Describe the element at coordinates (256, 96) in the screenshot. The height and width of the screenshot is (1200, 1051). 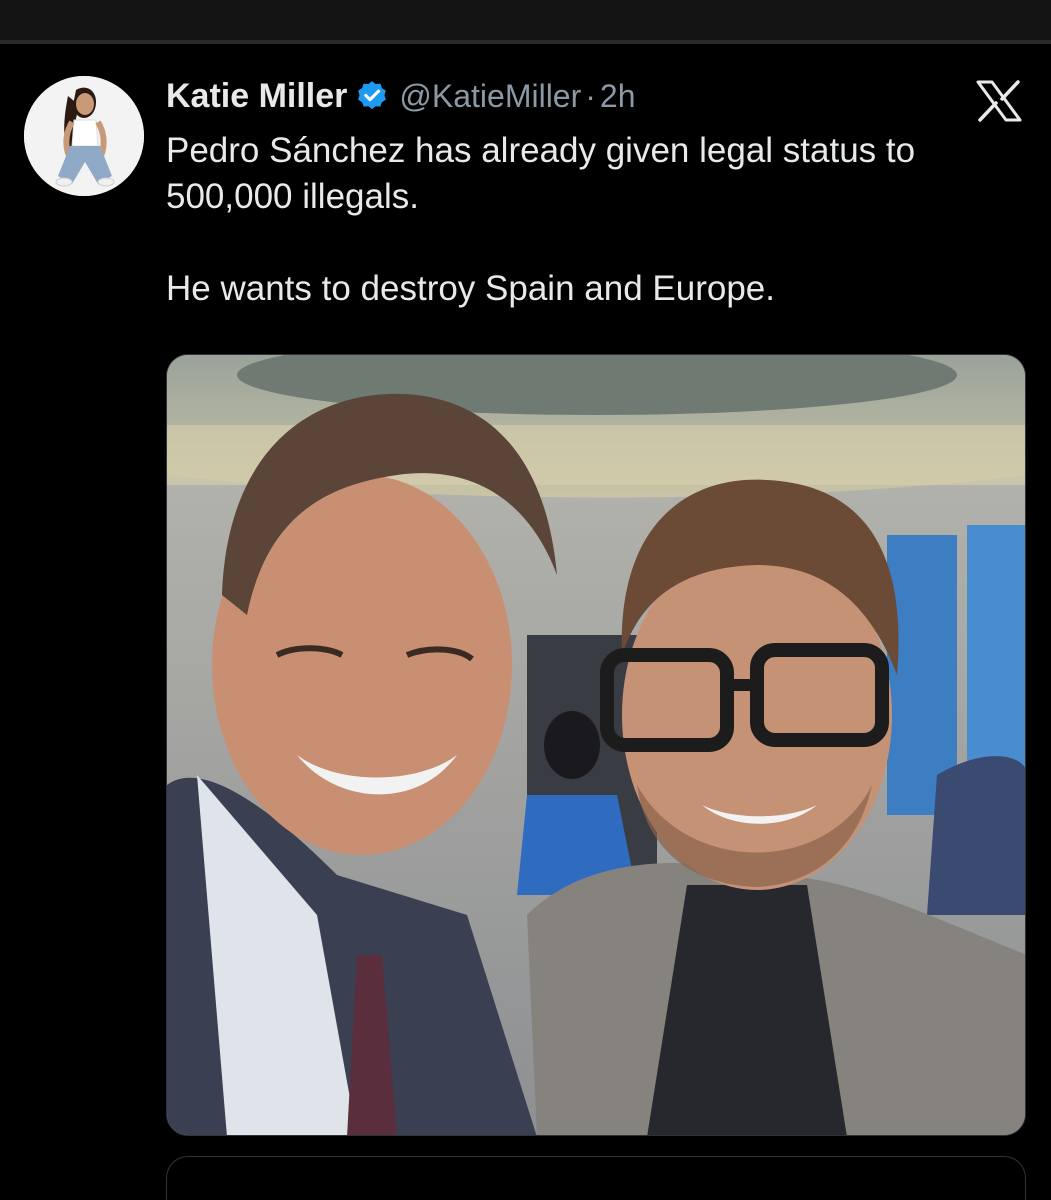
I see `author-name: Katie Miller` at that location.